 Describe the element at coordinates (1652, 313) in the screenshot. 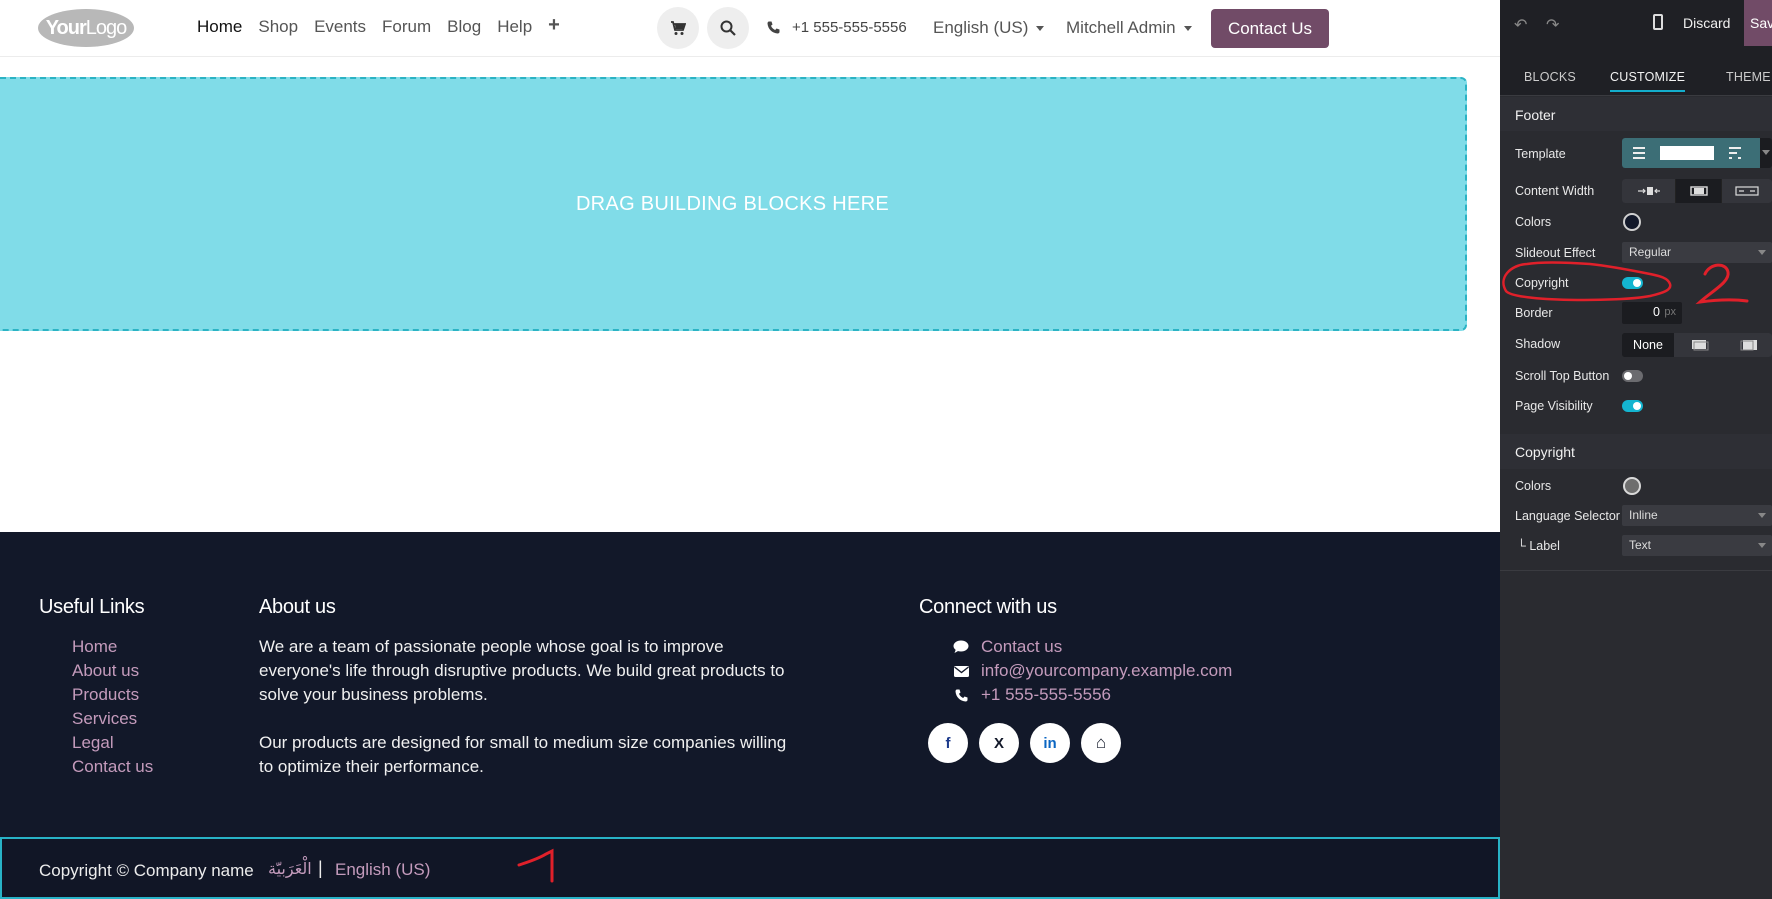

I see `border-width-input: 0 px` at that location.